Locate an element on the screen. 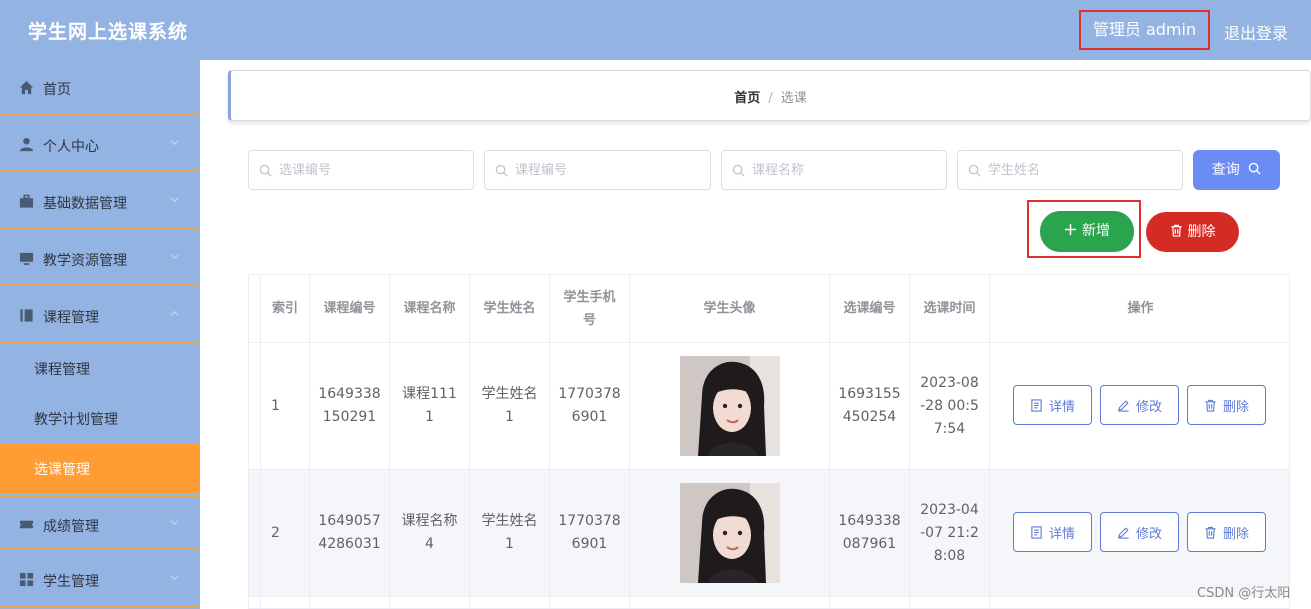 Image resolution: width=1311 pixels, height=609 pixels. search-input-course-no is located at coordinates (605, 170).